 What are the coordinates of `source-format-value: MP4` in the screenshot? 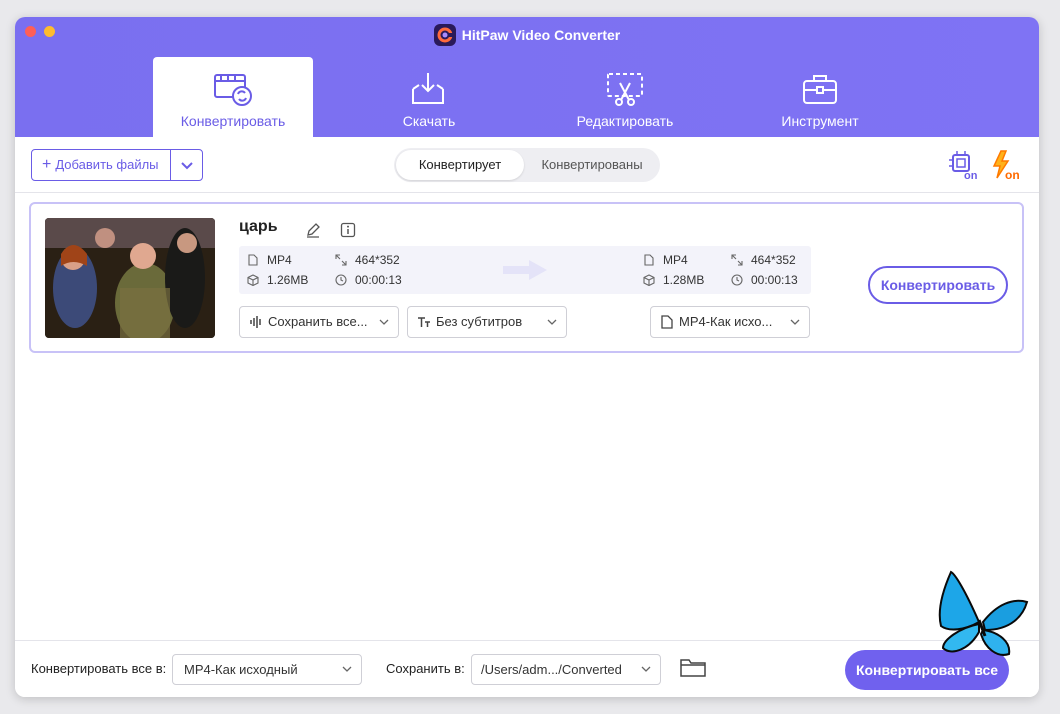 It's located at (279, 260).